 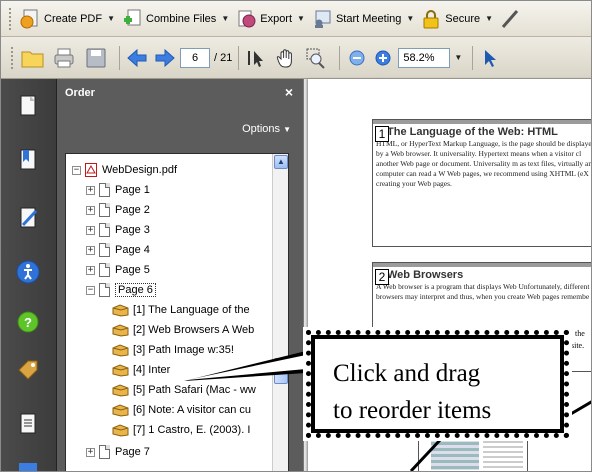 I want to click on combine-files-label: Combine Files, so click(x=181, y=18).